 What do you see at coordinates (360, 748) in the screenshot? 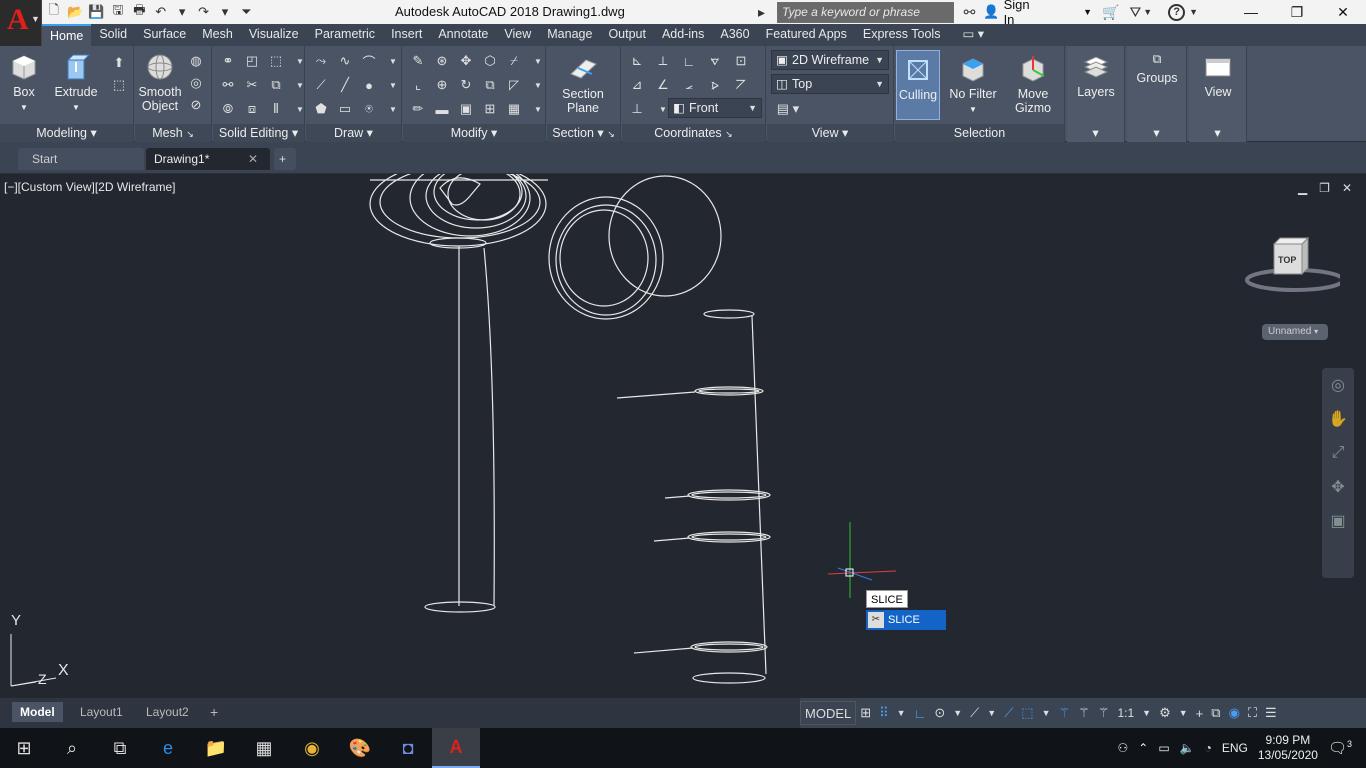
I see `paint-icon: 🎨` at bounding box center [360, 748].